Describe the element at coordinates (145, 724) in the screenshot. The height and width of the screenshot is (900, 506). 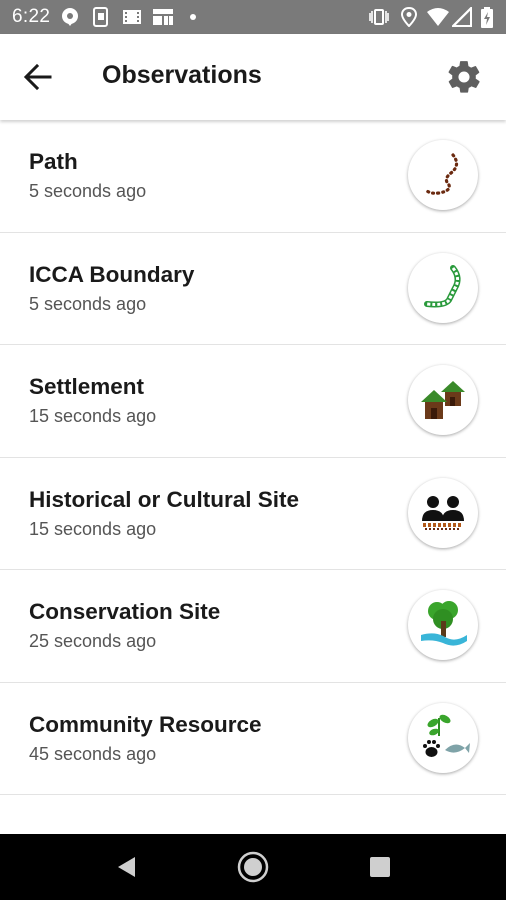
I see `observation-name: Community Resource` at that location.